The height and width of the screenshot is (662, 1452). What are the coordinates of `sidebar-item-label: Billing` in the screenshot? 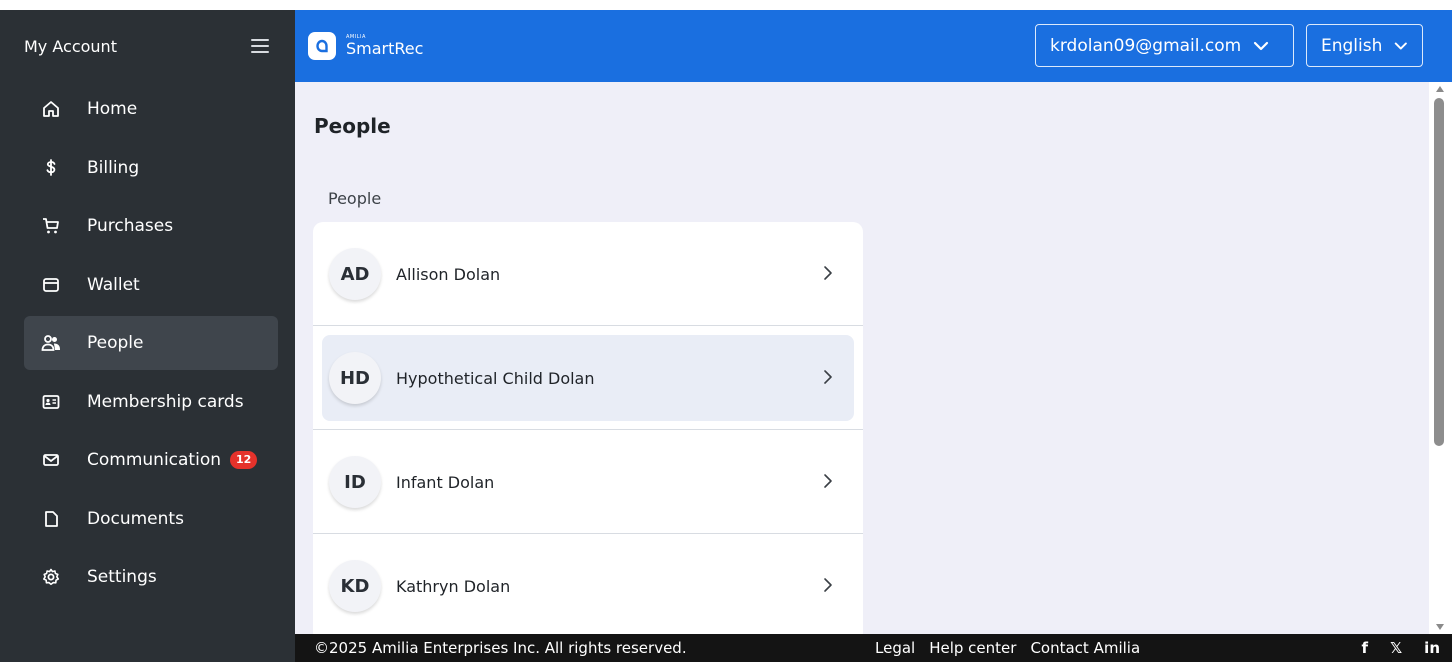 It's located at (113, 167).